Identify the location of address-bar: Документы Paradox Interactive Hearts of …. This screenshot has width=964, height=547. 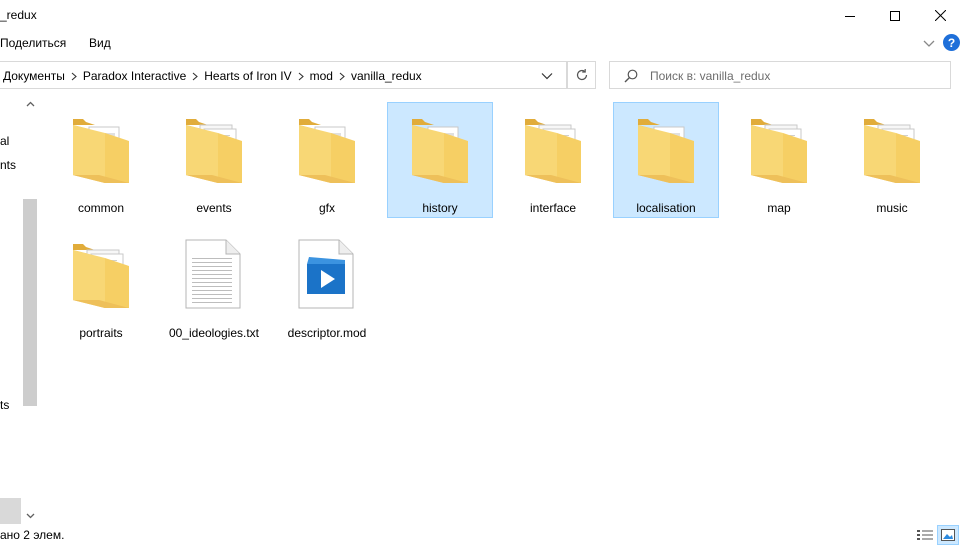
(283, 75).